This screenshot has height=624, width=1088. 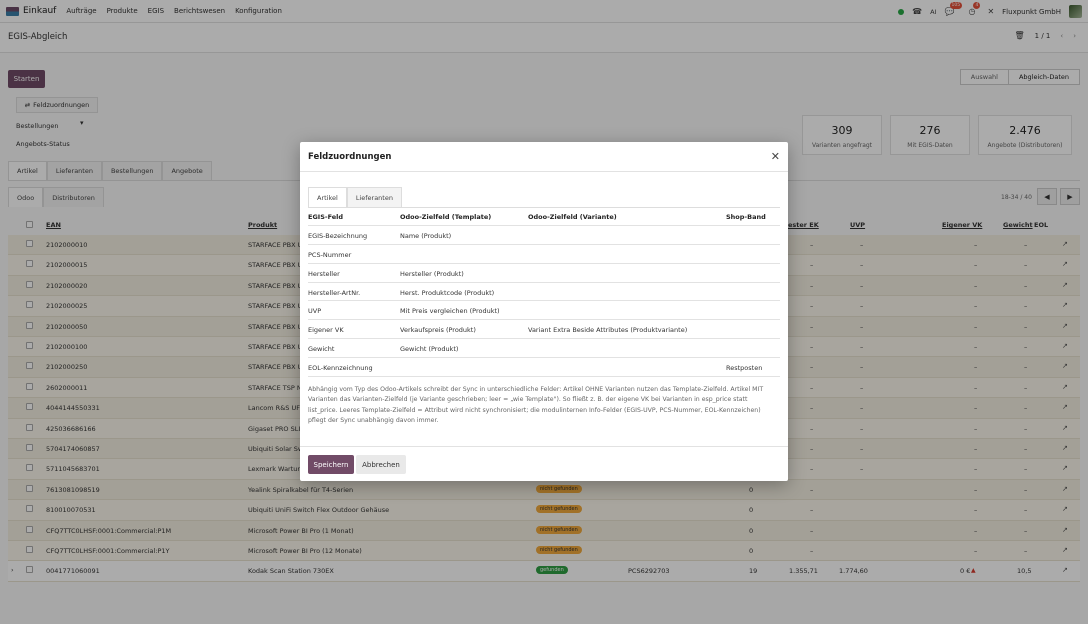 I want to click on dialog-title: Feldzuordnungen, so click(x=350, y=157).